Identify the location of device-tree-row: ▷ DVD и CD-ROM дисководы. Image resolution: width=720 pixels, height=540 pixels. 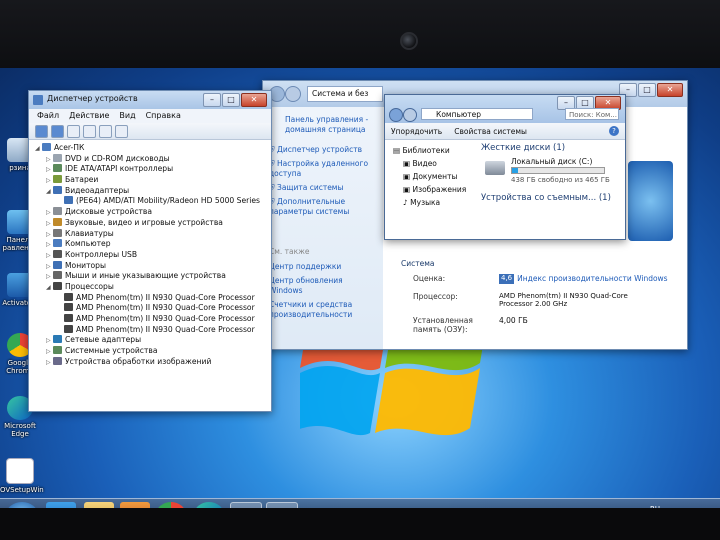
(151, 159).